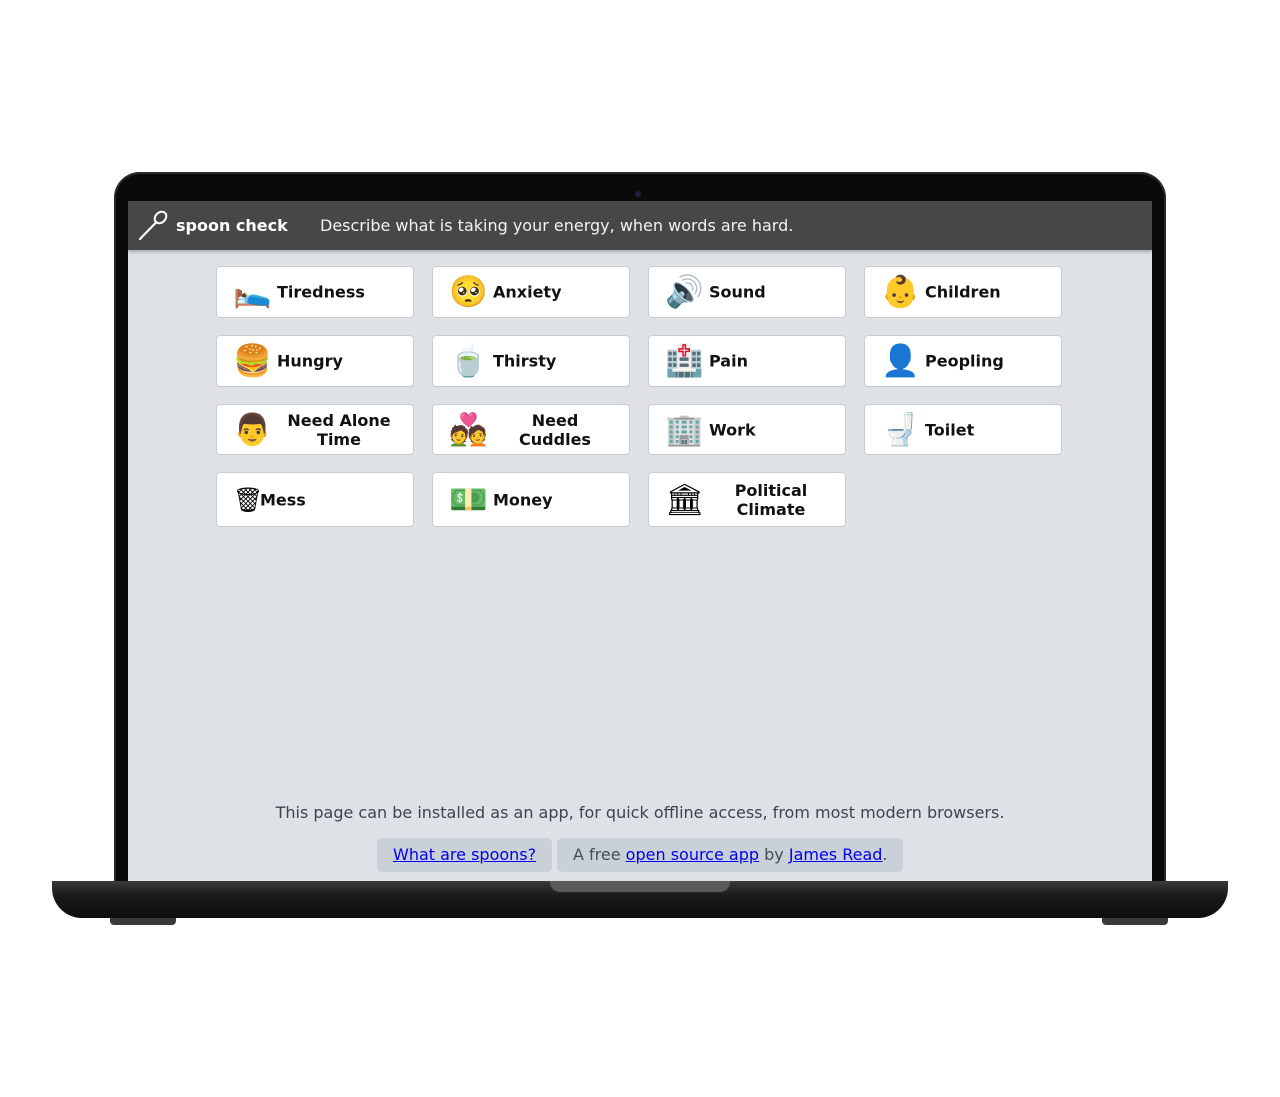  I want to click on dollar-banknote-icon: 💵, so click(468, 499).